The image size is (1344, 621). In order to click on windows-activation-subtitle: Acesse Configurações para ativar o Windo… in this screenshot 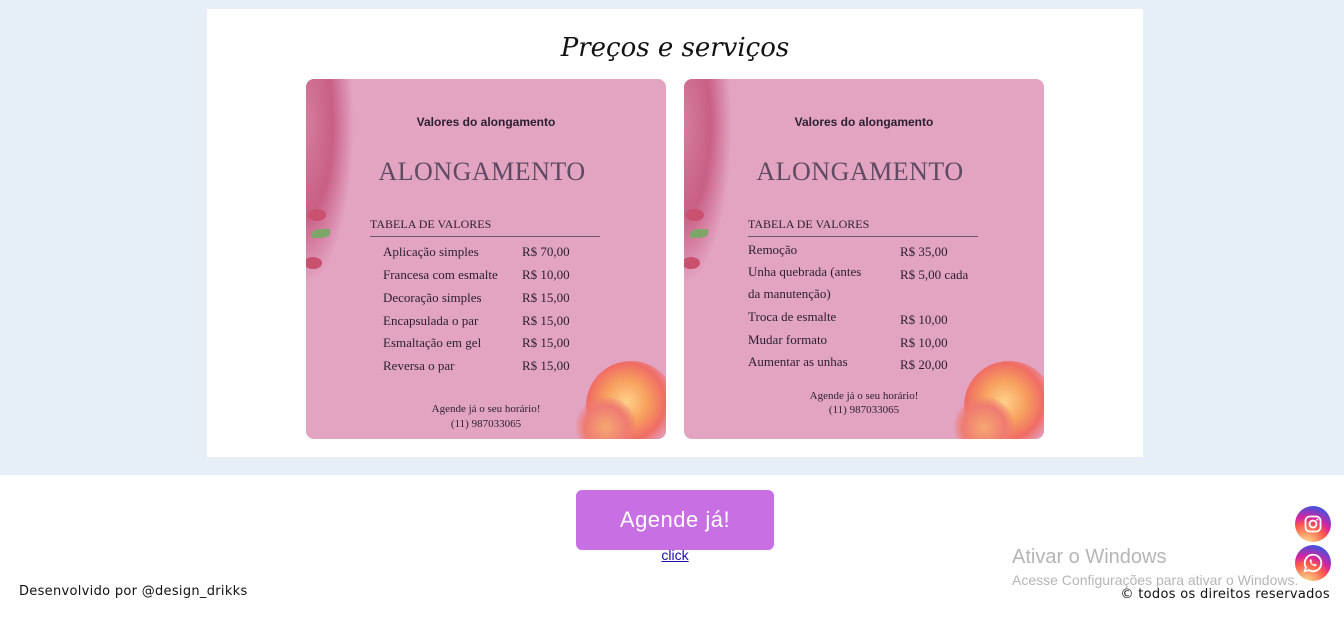, I will do `click(1155, 580)`.